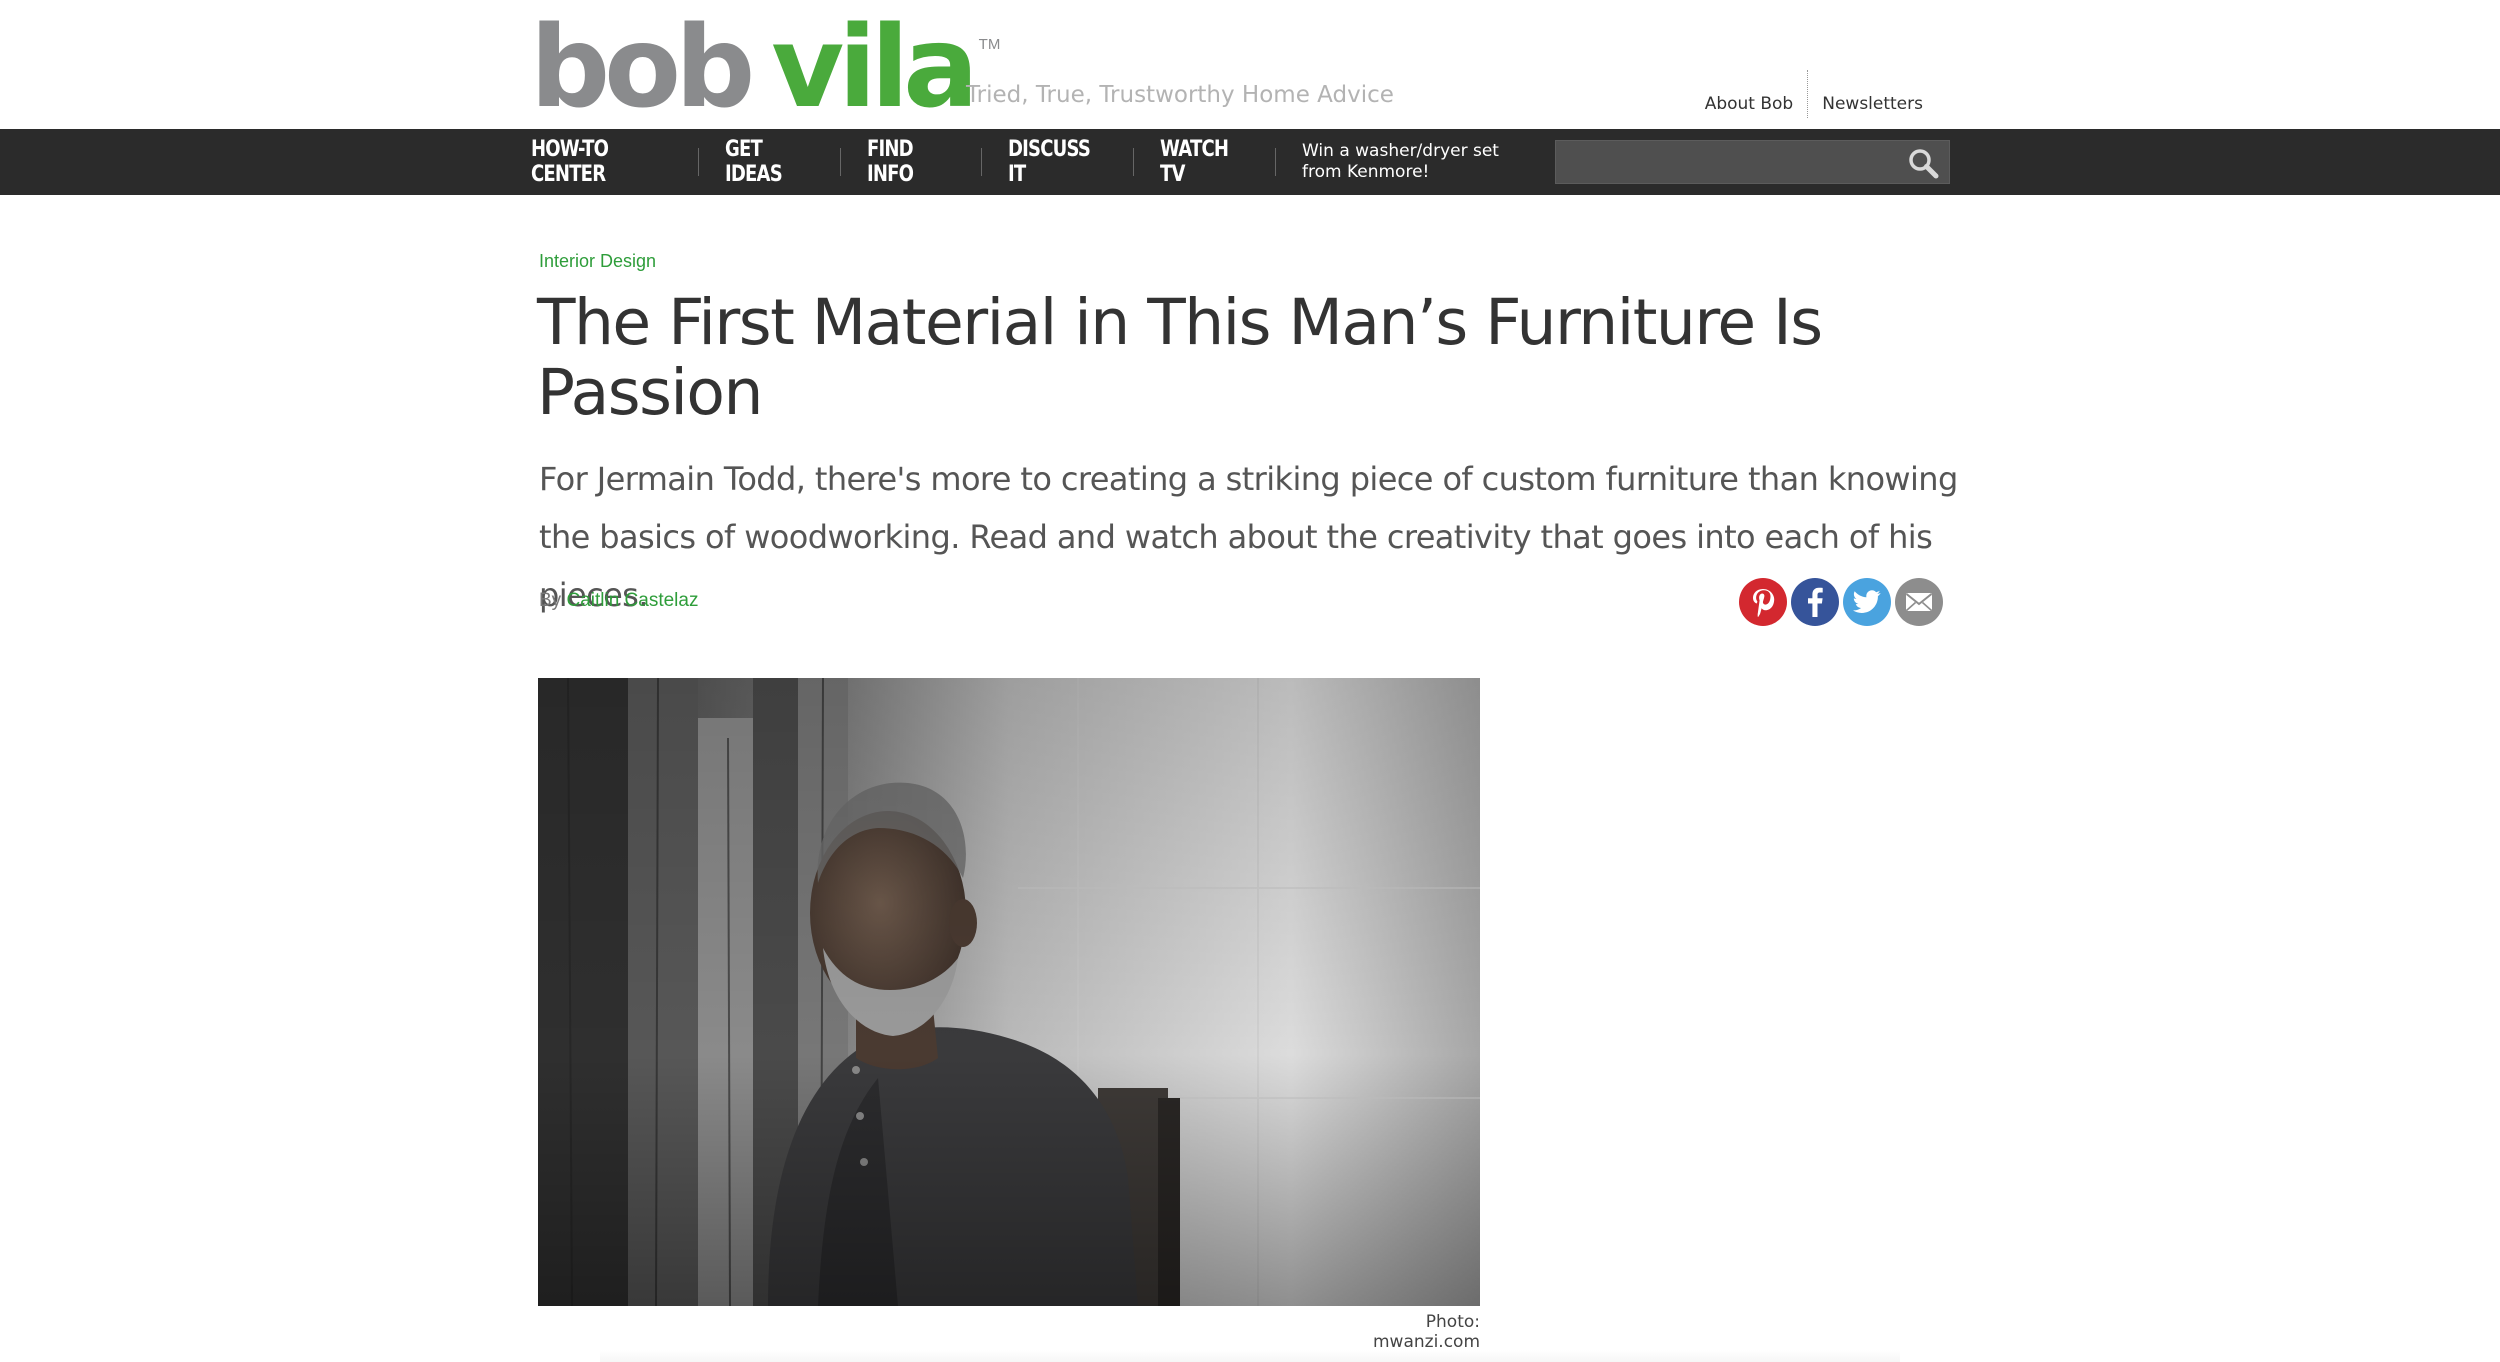  What do you see at coordinates (1250, 1356) in the screenshot?
I see `advertisement-edge` at bounding box center [1250, 1356].